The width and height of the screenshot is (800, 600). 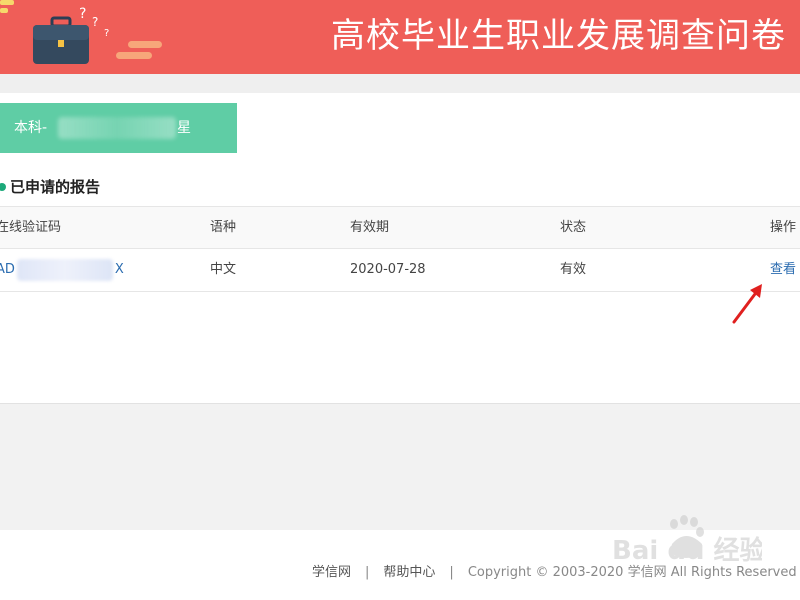 I want to click on decoration-graphic: ? ? ?, so click(x=81, y=29).